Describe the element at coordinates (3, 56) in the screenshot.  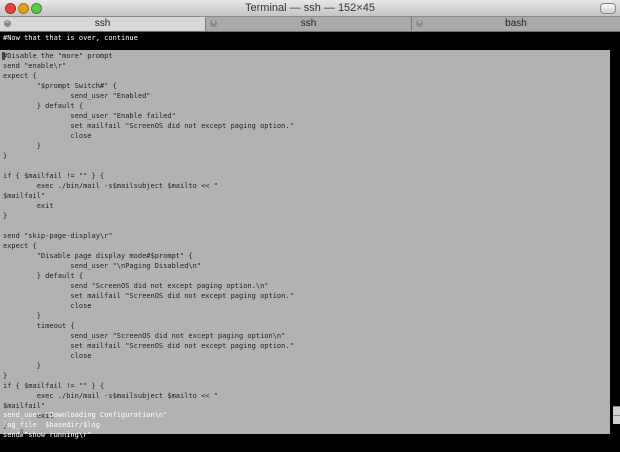
I see `selection-cursor` at that location.